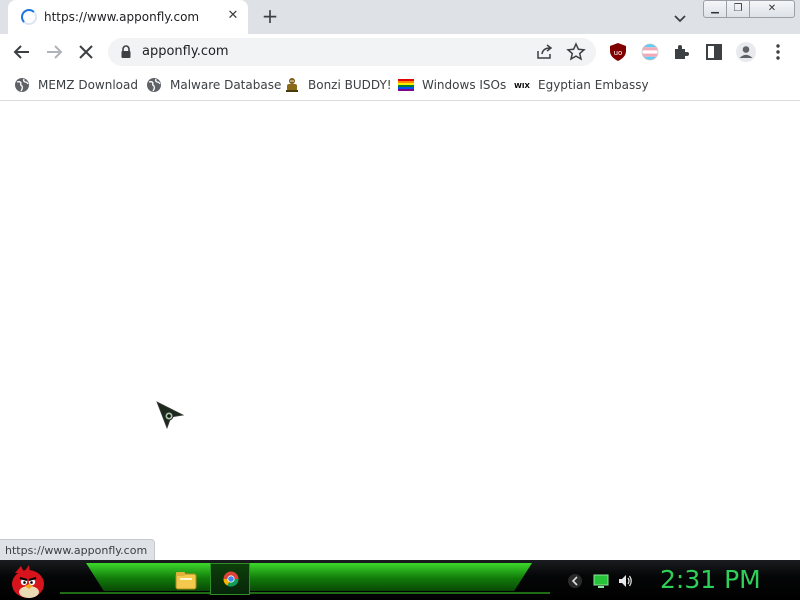 This screenshot has height=600, width=800. I want to click on bookmark-label: Egyptian Embassy, so click(593, 85).